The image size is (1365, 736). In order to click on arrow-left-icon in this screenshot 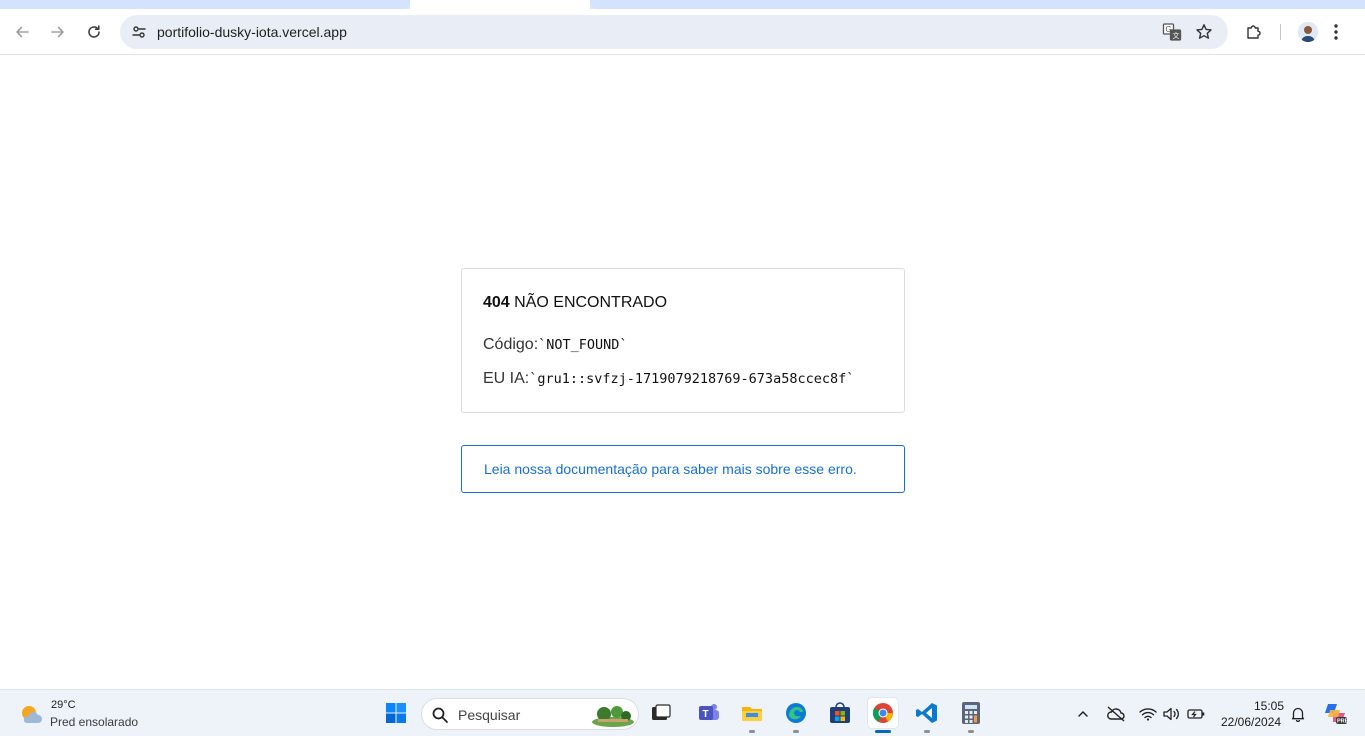, I will do `click(22, 32)`.